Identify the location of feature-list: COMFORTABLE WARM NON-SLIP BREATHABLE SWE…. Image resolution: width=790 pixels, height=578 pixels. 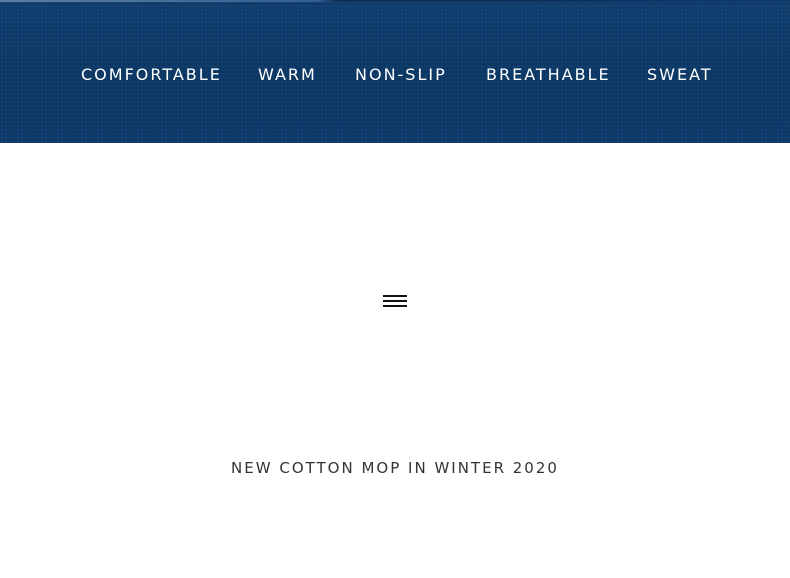
(395, 76).